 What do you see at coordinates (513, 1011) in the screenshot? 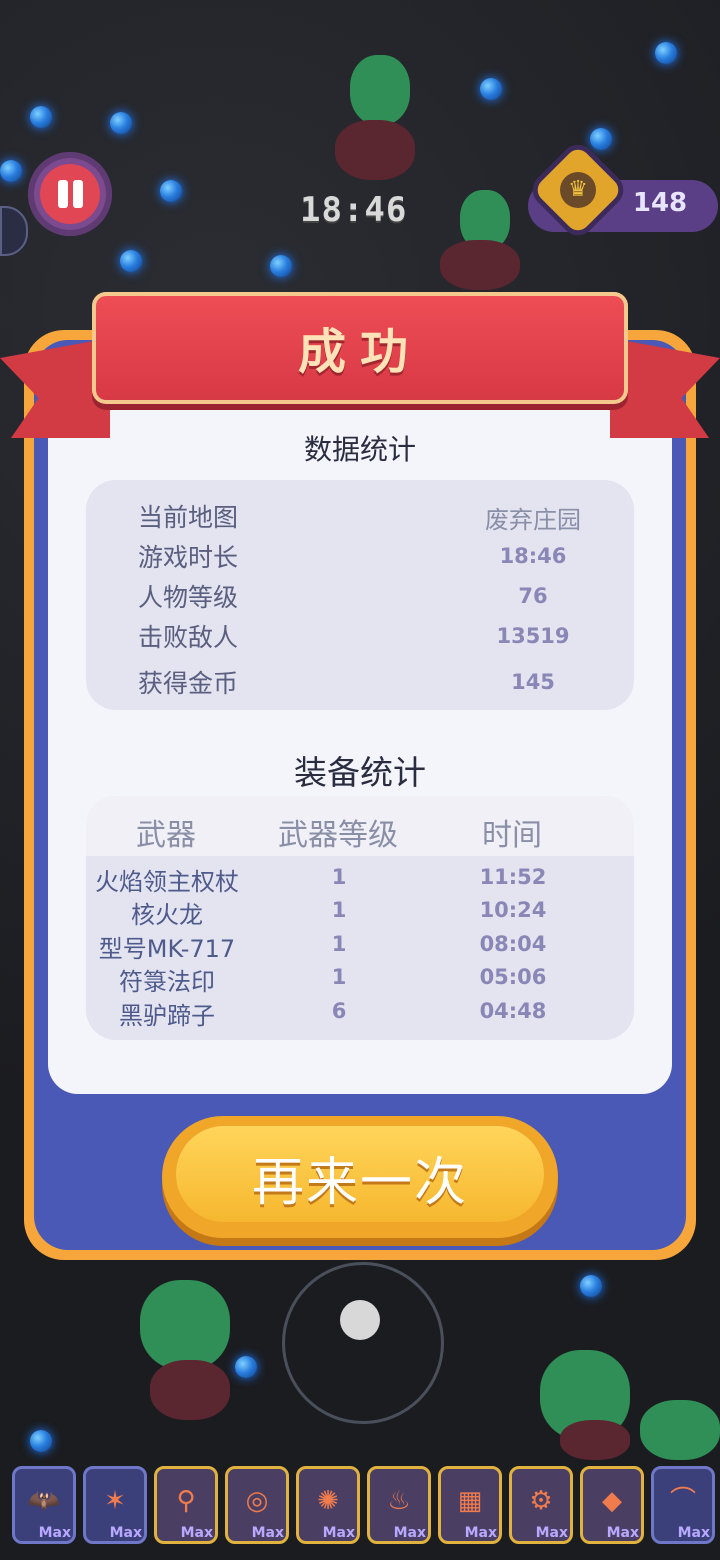
I see `equip-time: 04:48` at bounding box center [513, 1011].